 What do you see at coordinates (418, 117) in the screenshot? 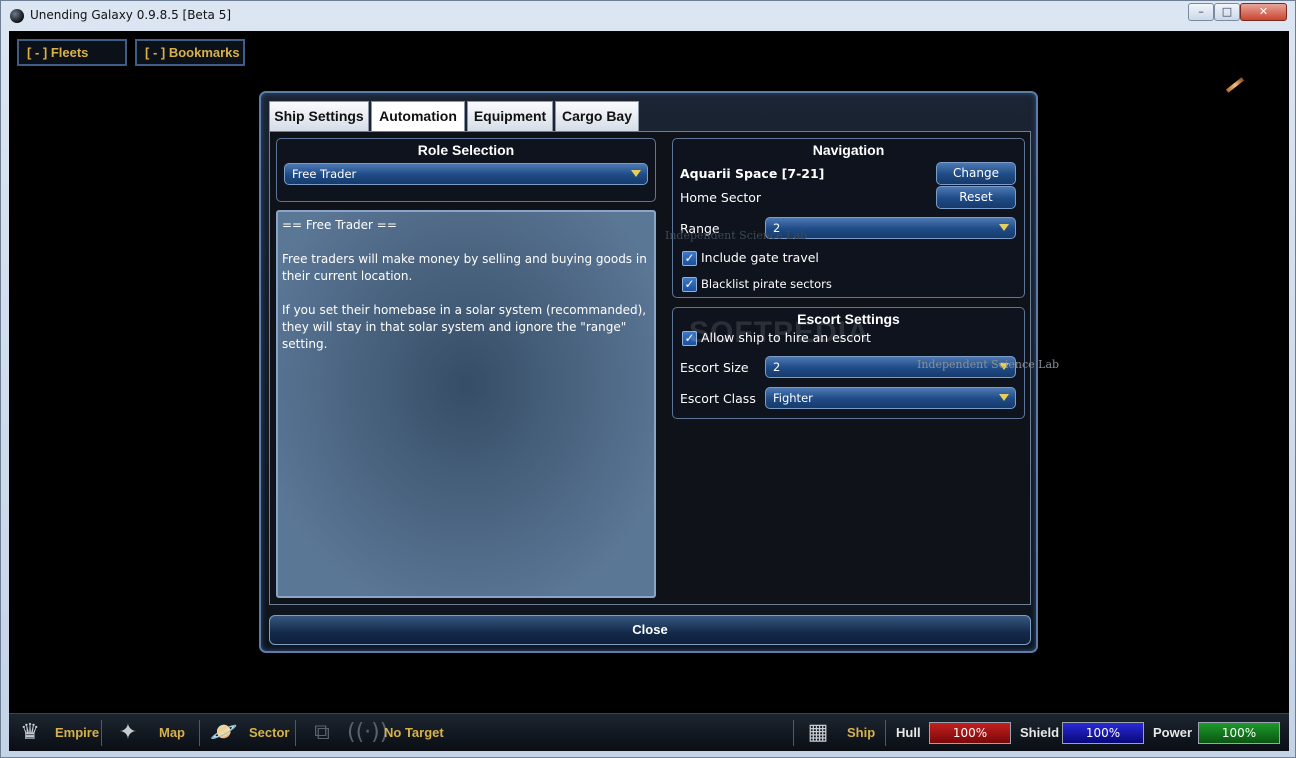
I see `tab-automation: Automation` at bounding box center [418, 117].